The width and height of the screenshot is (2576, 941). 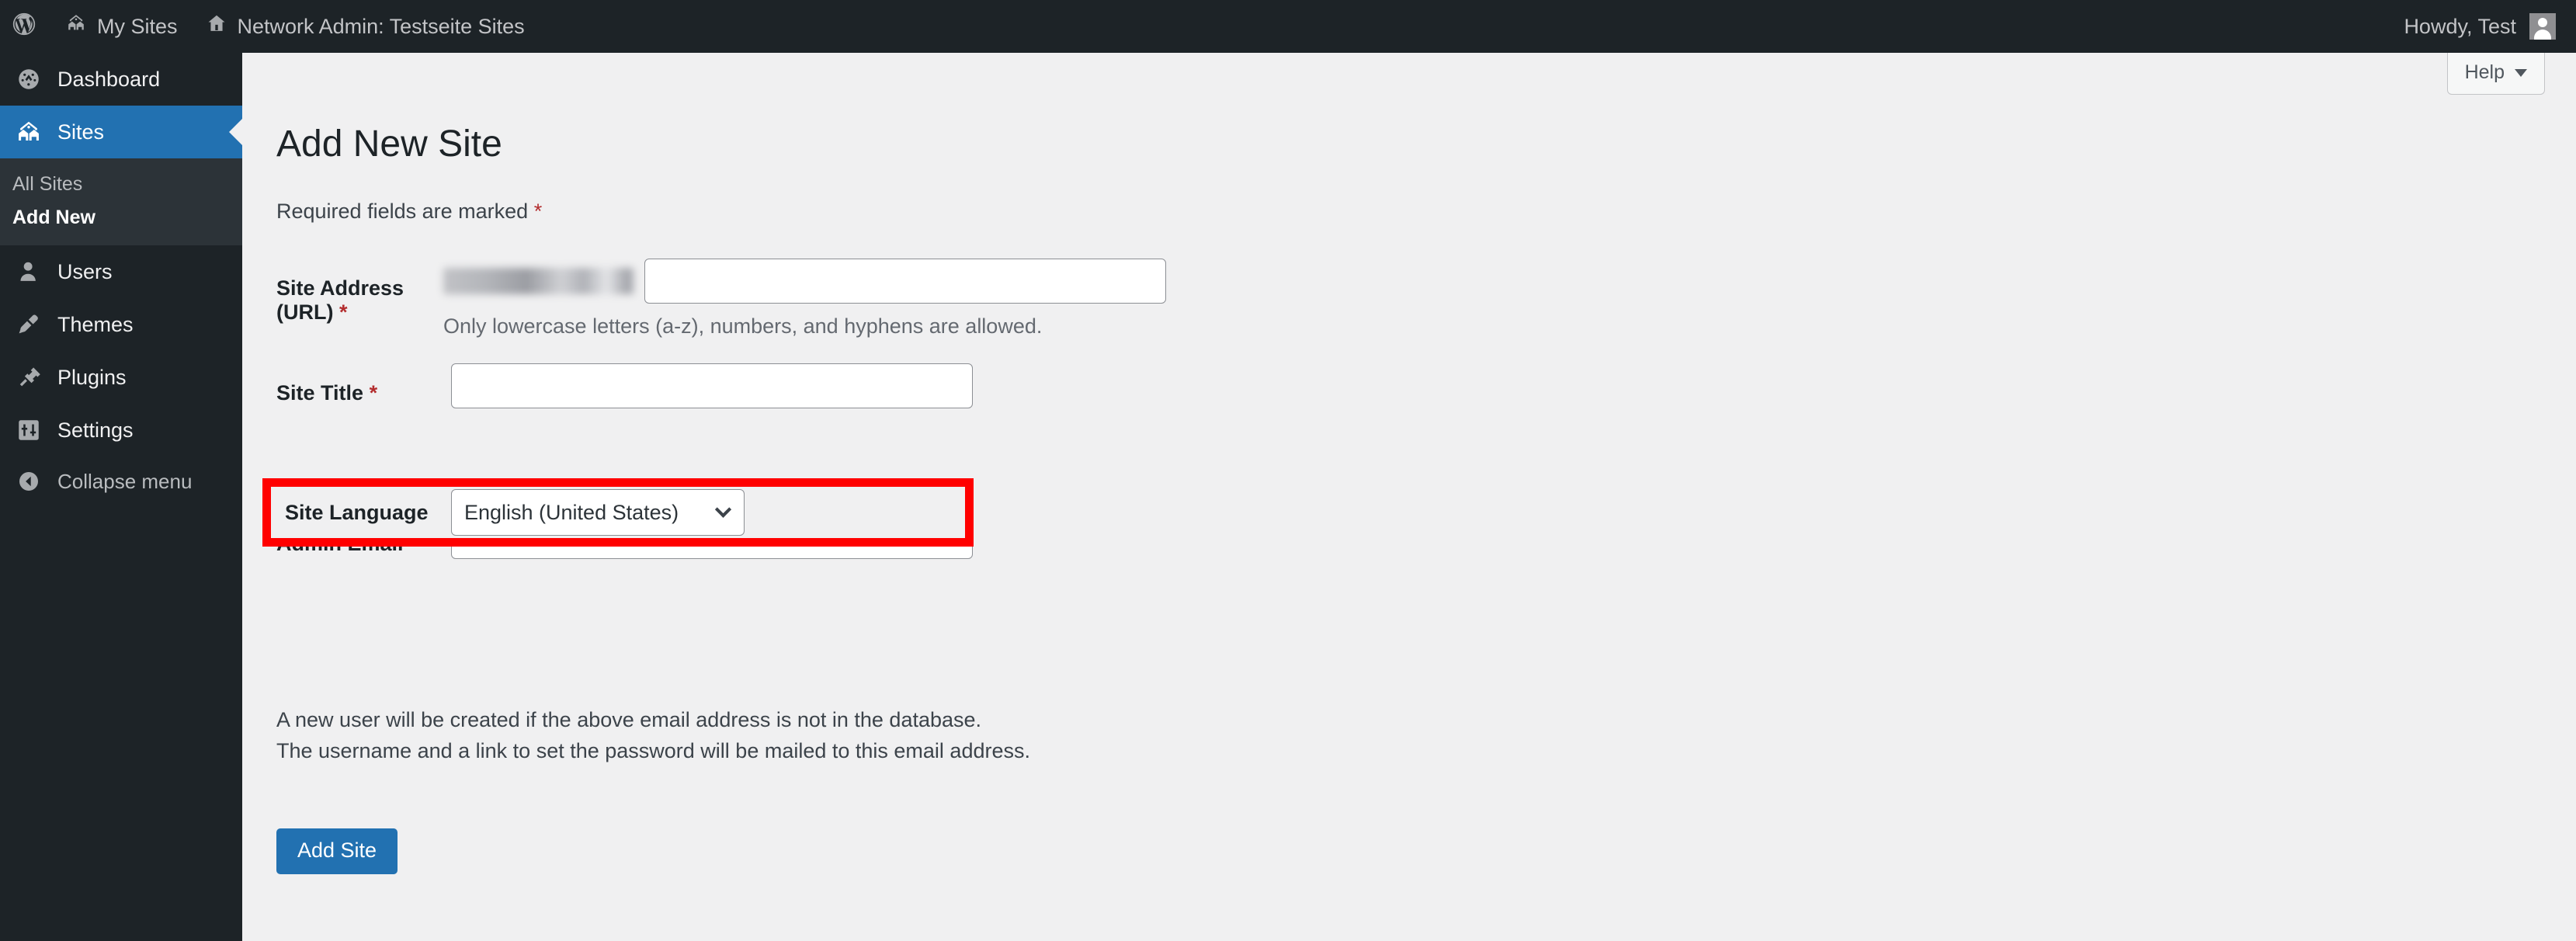 What do you see at coordinates (337, 851) in the screenshot?
I see `add-site-button: Add Site` at bounding box center [337, 851].